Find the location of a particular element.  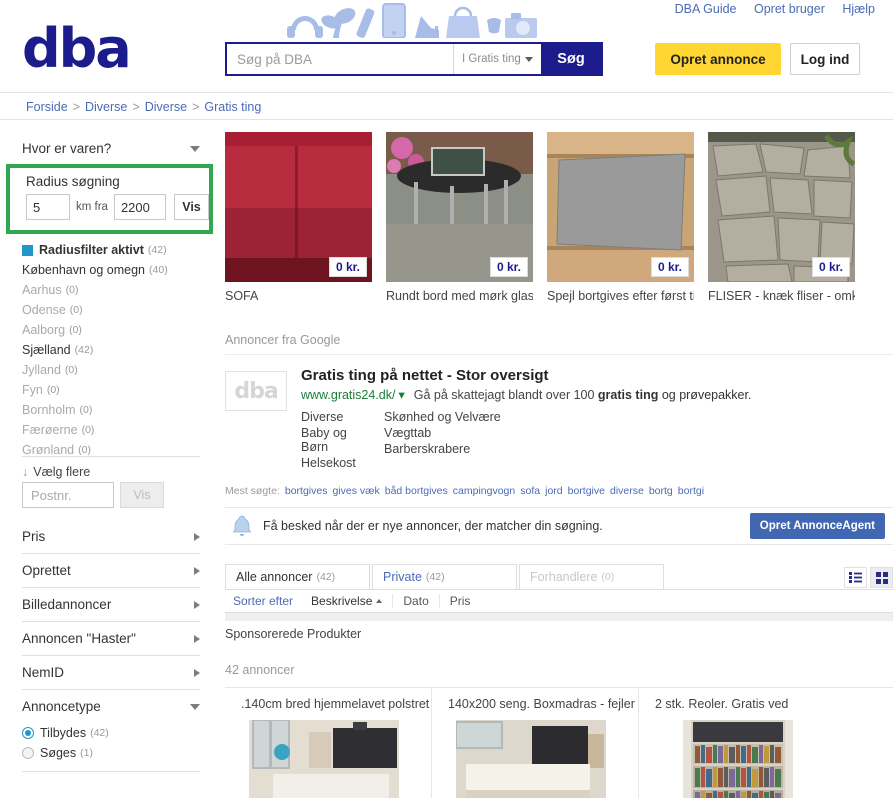

location-item-koebenhavn: København og omegn (40) is located at coordinates (112, 270).